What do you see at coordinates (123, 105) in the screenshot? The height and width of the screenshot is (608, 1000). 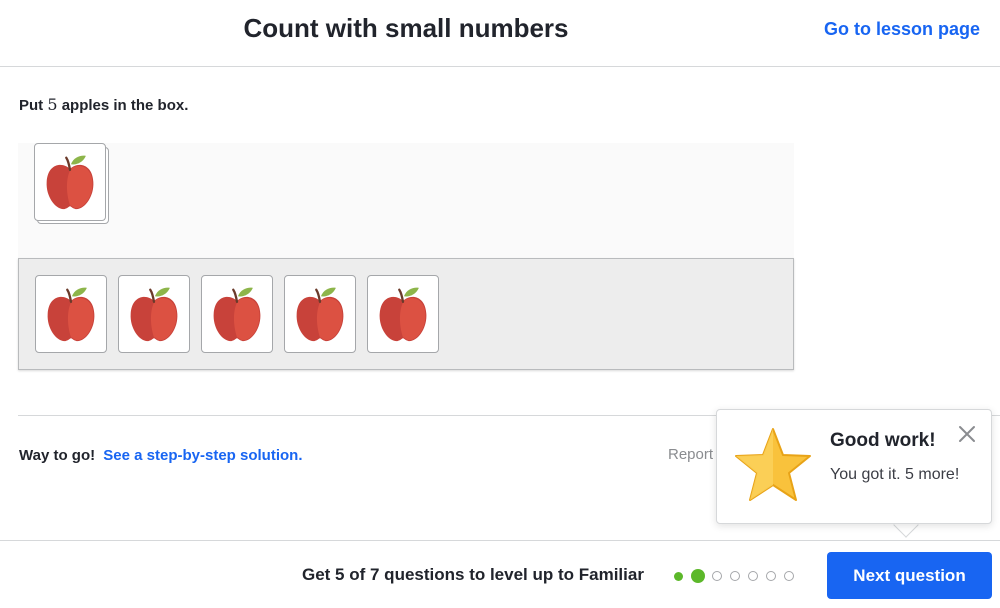 I see `prompt-text-after: apples in the box.` at bounding box center [123, 105].